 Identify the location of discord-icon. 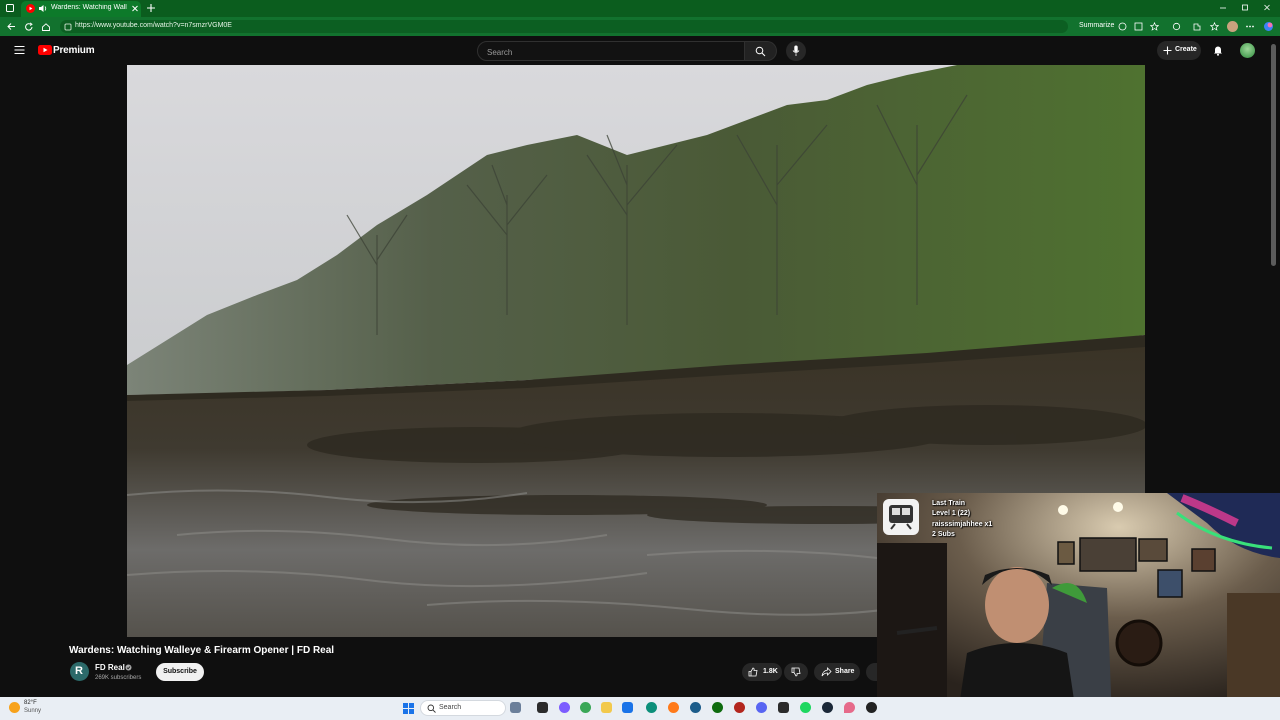
(761, 707).